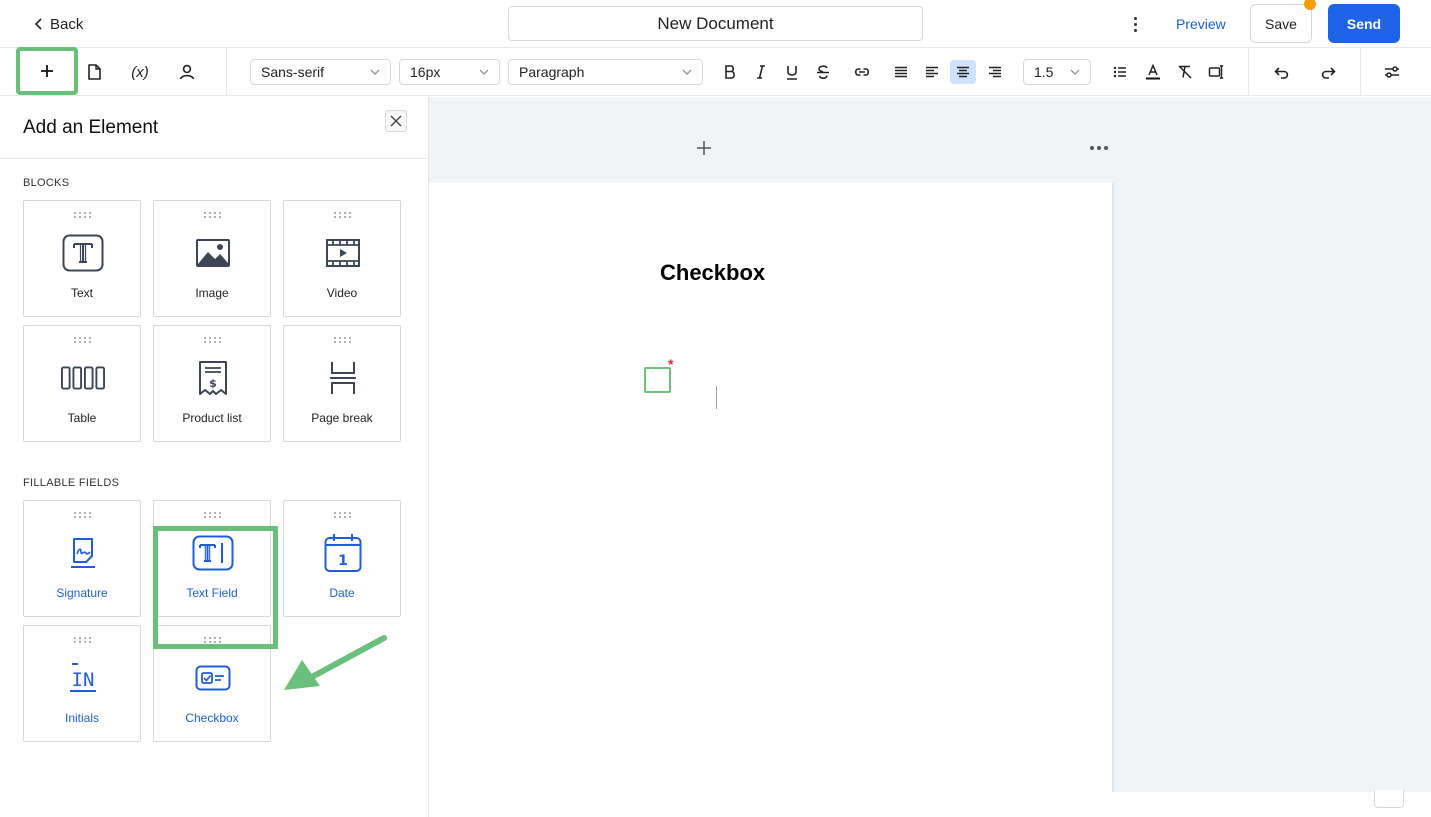  I want to click on panel-divider, so click(214, 158).